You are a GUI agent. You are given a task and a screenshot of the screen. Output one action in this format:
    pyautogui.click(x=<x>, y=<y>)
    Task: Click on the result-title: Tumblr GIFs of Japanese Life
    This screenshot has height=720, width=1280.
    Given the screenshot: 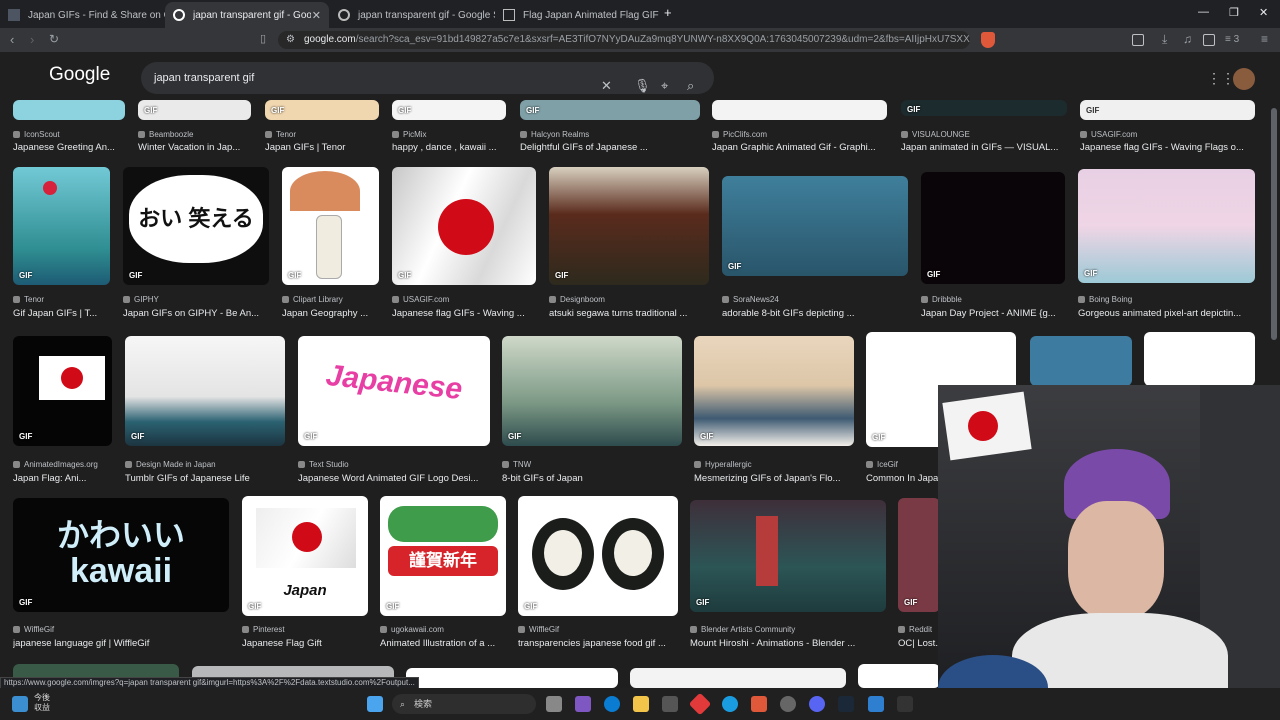 What is the action you would take?
    pyautogui.click(x=208, y=478)
    